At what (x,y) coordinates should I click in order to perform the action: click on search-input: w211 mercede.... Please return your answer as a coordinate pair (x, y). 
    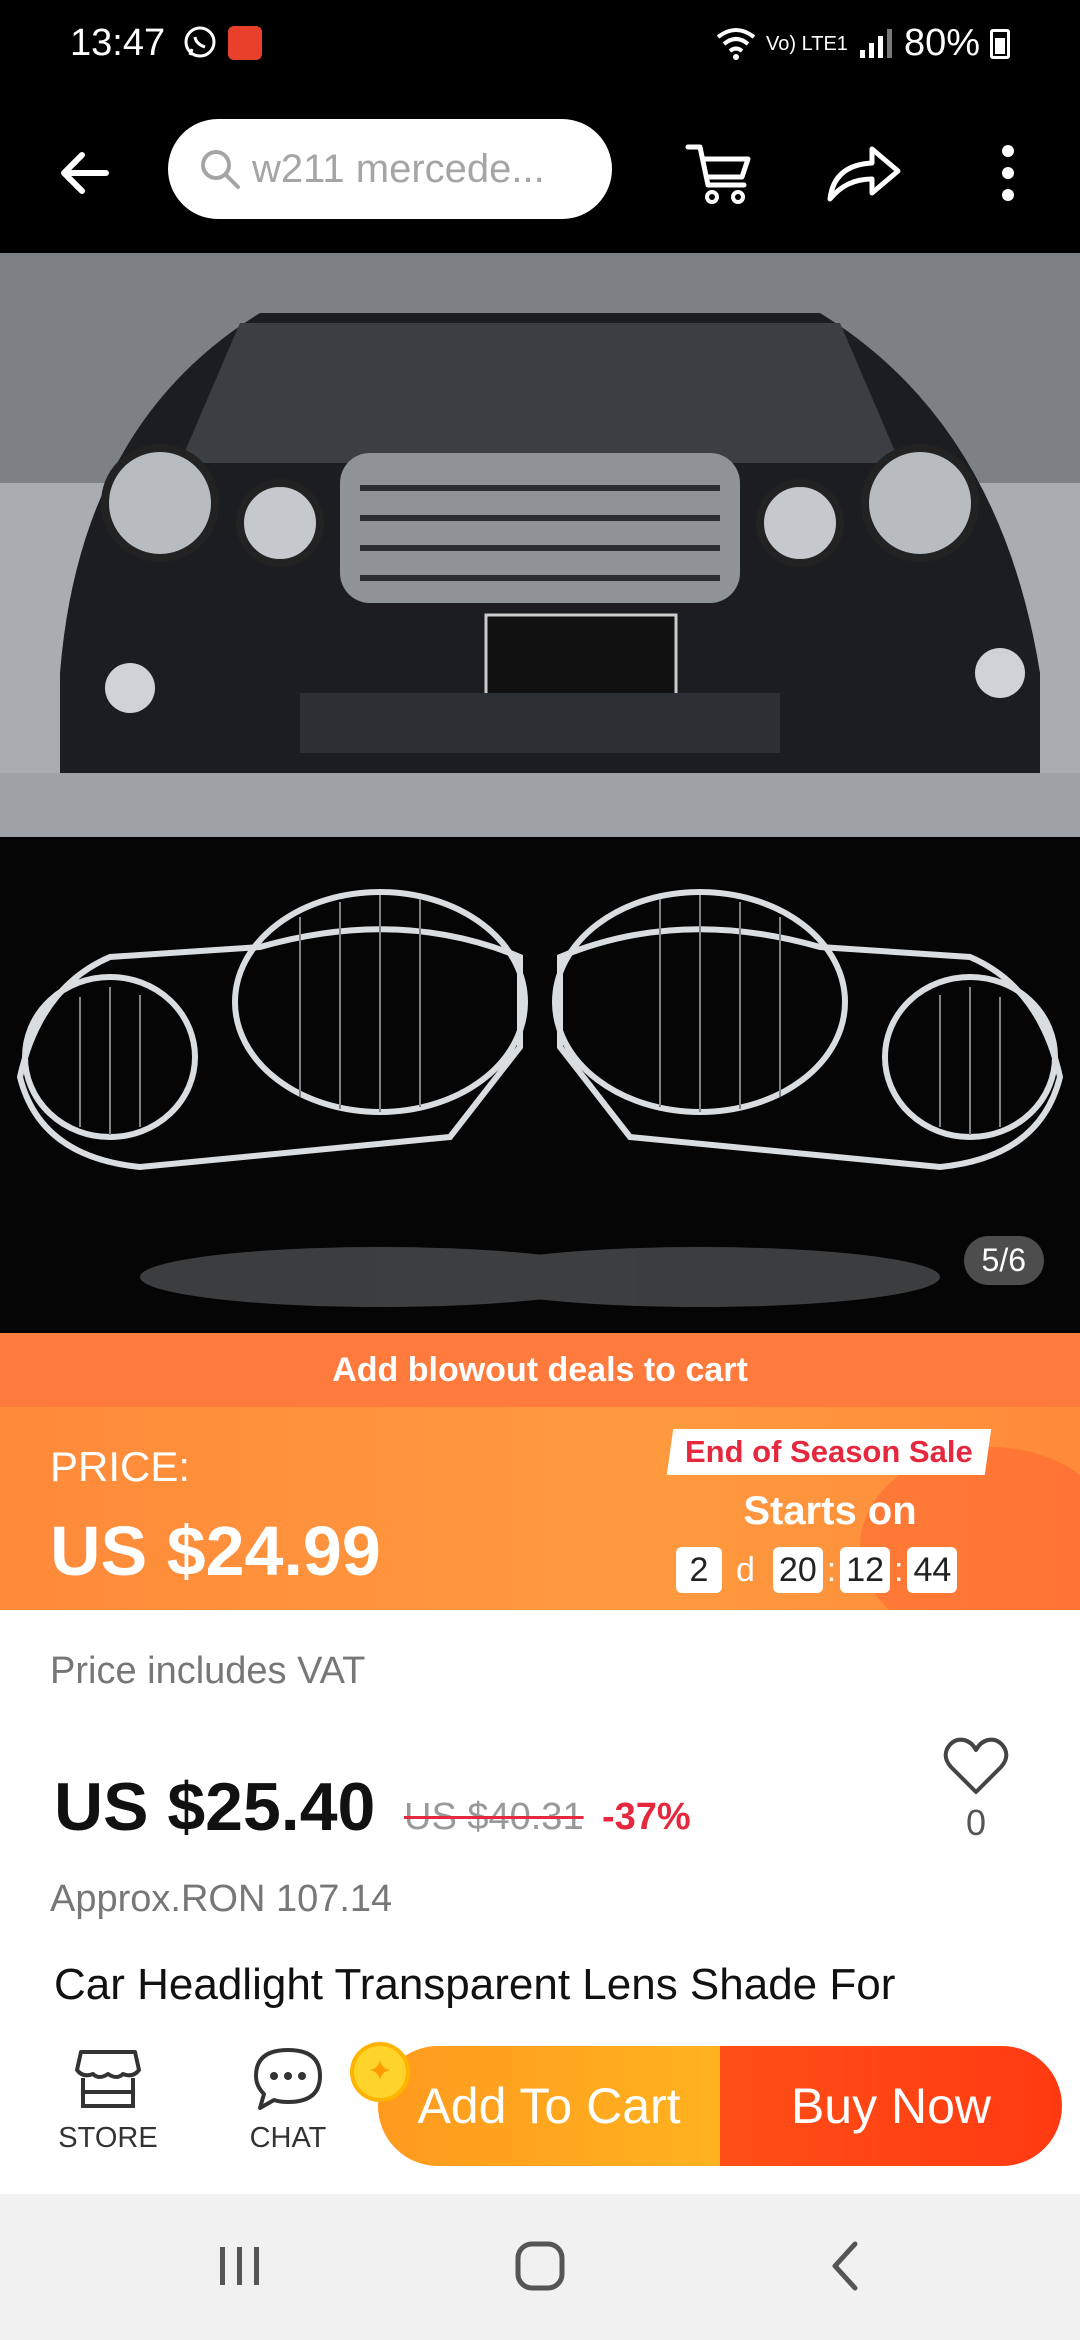
    Looking at the image, I should click on (390, 169).